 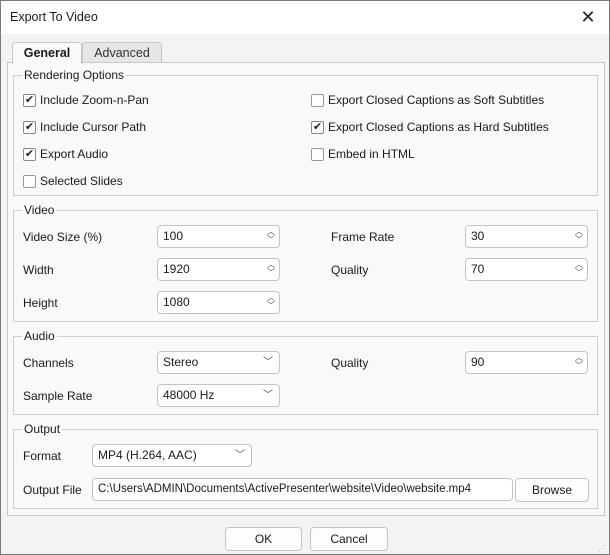 What do you see at coordinates (526, 236) in the screenshot?
I see `frame-rate-stepper: 30 ︿ ﹀` at bounding box center [526, 236].